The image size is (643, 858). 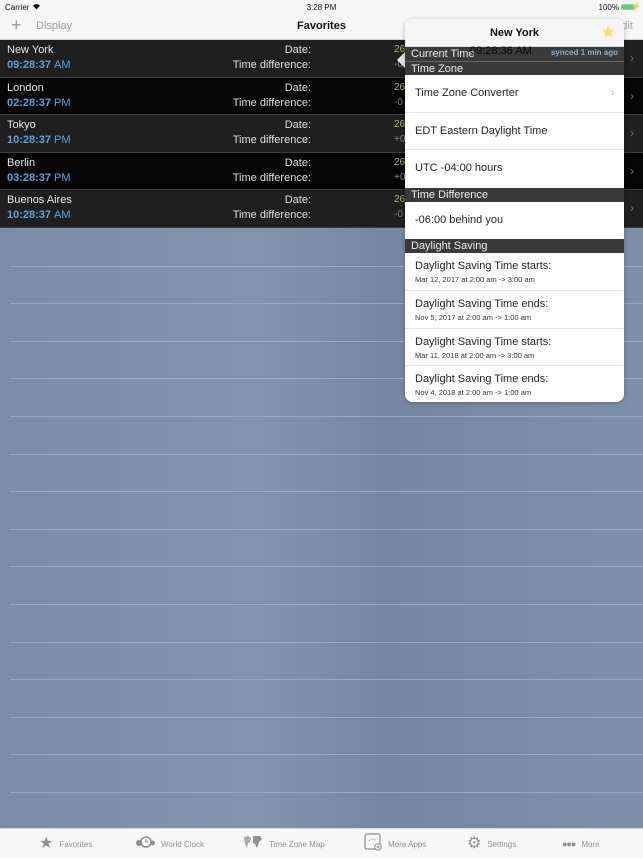 What do you see at coordinates (475, 279) in the screenshot?
I see `dst-detail: Mar 12, 2017 at 2:00 am -> 3:00 am` at bounding box center [475, 279].